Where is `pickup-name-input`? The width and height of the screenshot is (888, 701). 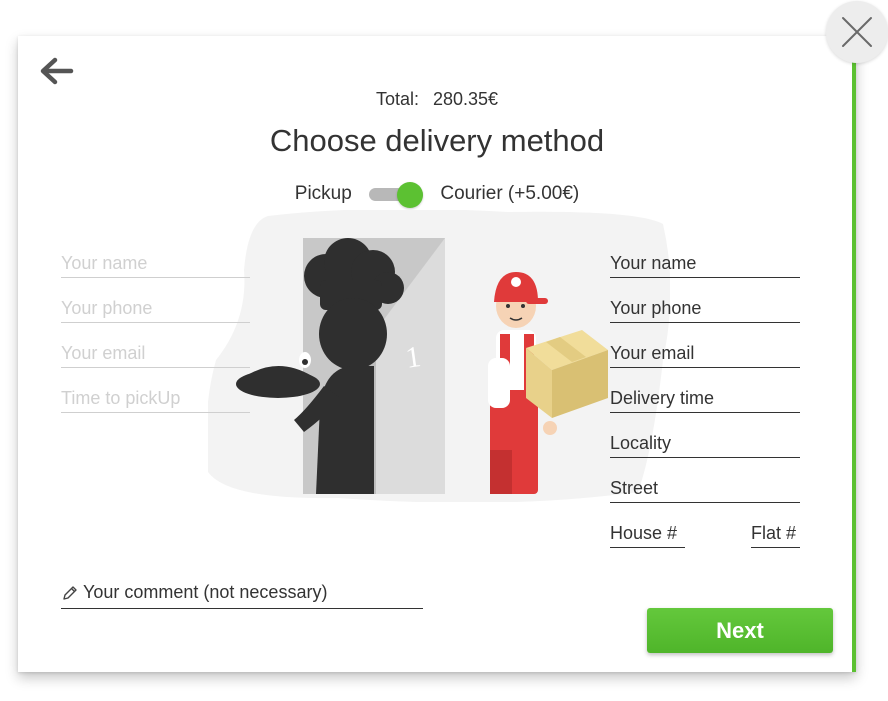
pickup-name-input is located at coordinates (155, 263).